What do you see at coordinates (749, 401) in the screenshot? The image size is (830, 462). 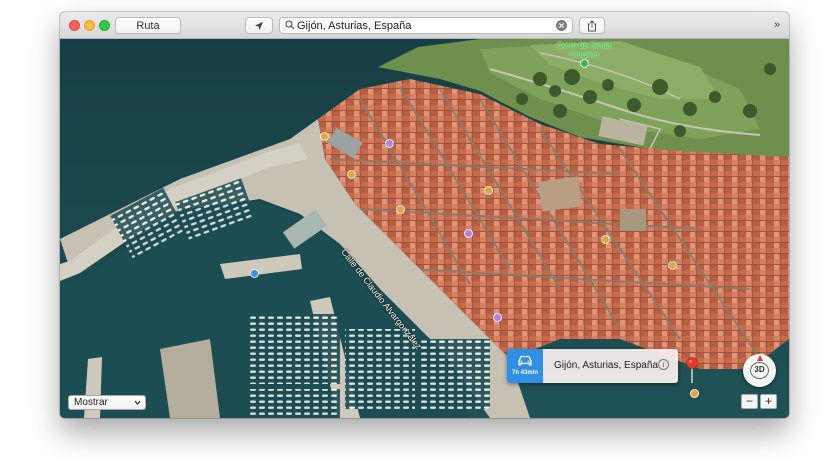 I see `zoom-out-button: −` at bounding box center [749, 401].